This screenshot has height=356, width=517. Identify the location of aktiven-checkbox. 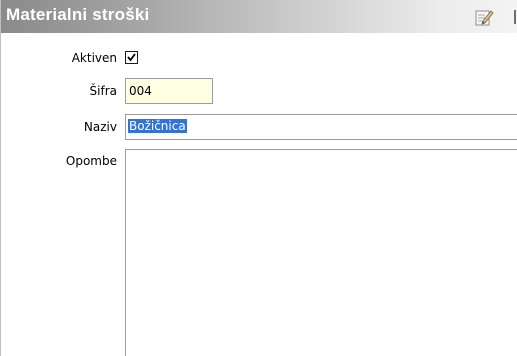
(131, 57).